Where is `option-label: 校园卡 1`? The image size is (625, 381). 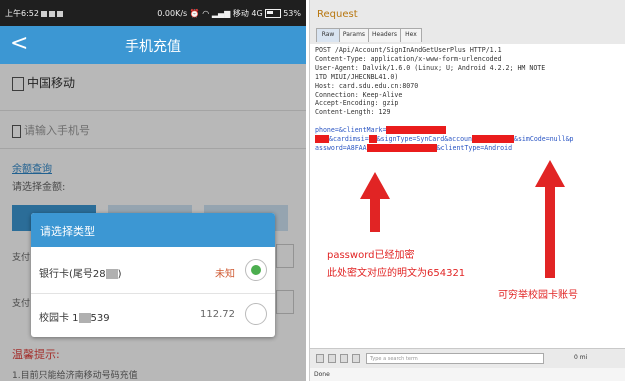 option-label: 校园卡 1 is located at coordinates (59, 318).